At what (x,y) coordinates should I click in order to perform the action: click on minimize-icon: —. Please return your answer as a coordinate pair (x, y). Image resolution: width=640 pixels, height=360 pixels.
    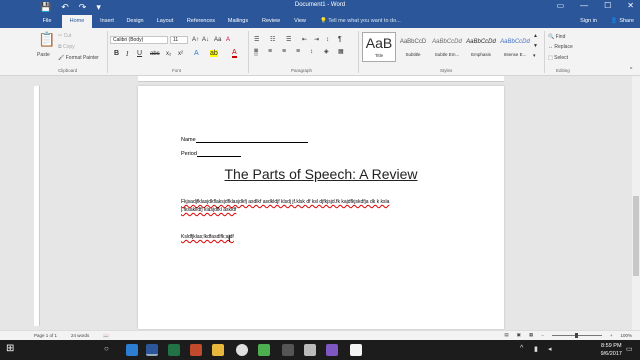
    Looking at the image, I should click on (584, 5).